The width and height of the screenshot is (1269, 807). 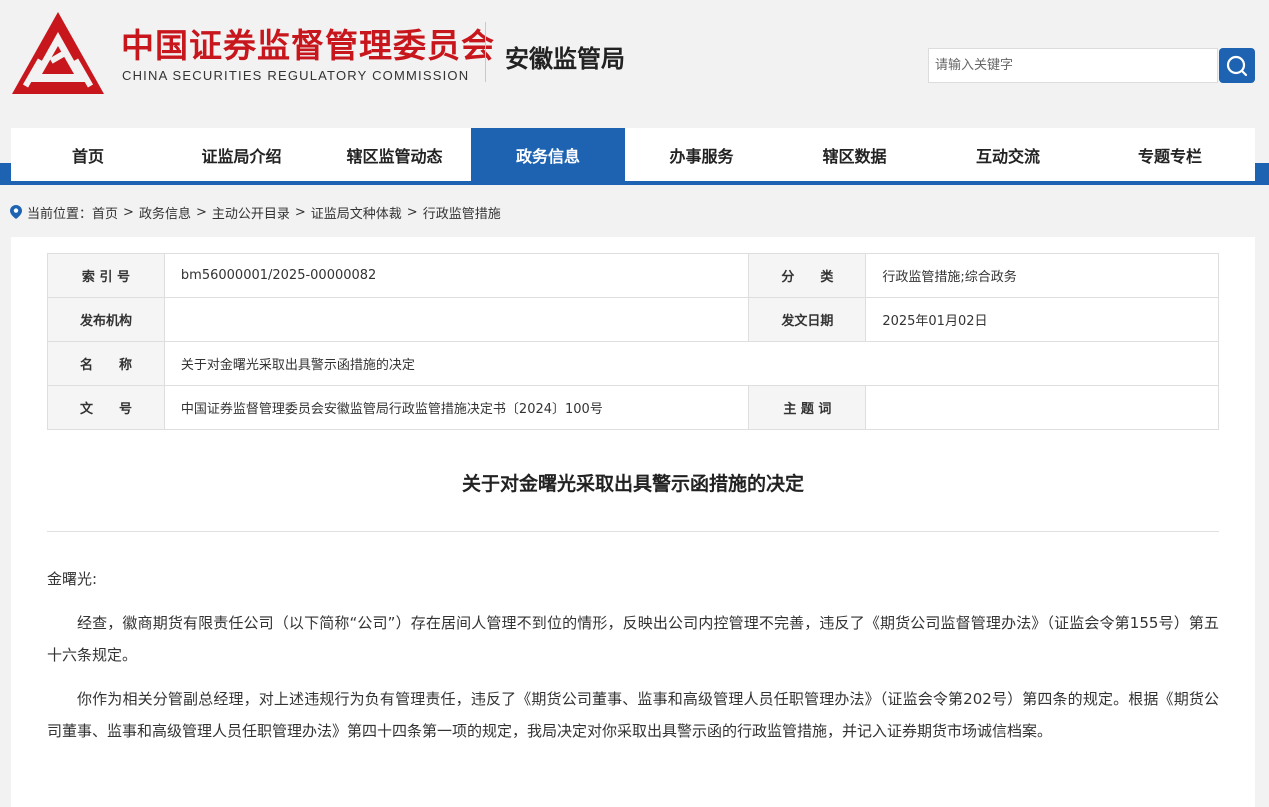 I want to click on subject-value, so click(x=1042, y=407).